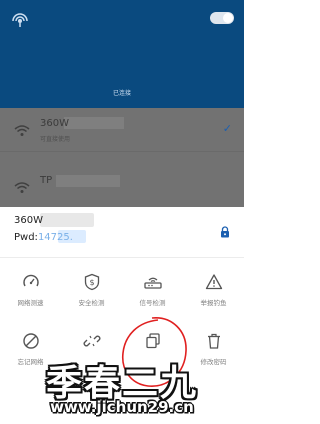 This screenshot has width=320, height=424. Describe the element at coordinates (122, 186) in the screenshot. I see `network-item: TP` at that location.